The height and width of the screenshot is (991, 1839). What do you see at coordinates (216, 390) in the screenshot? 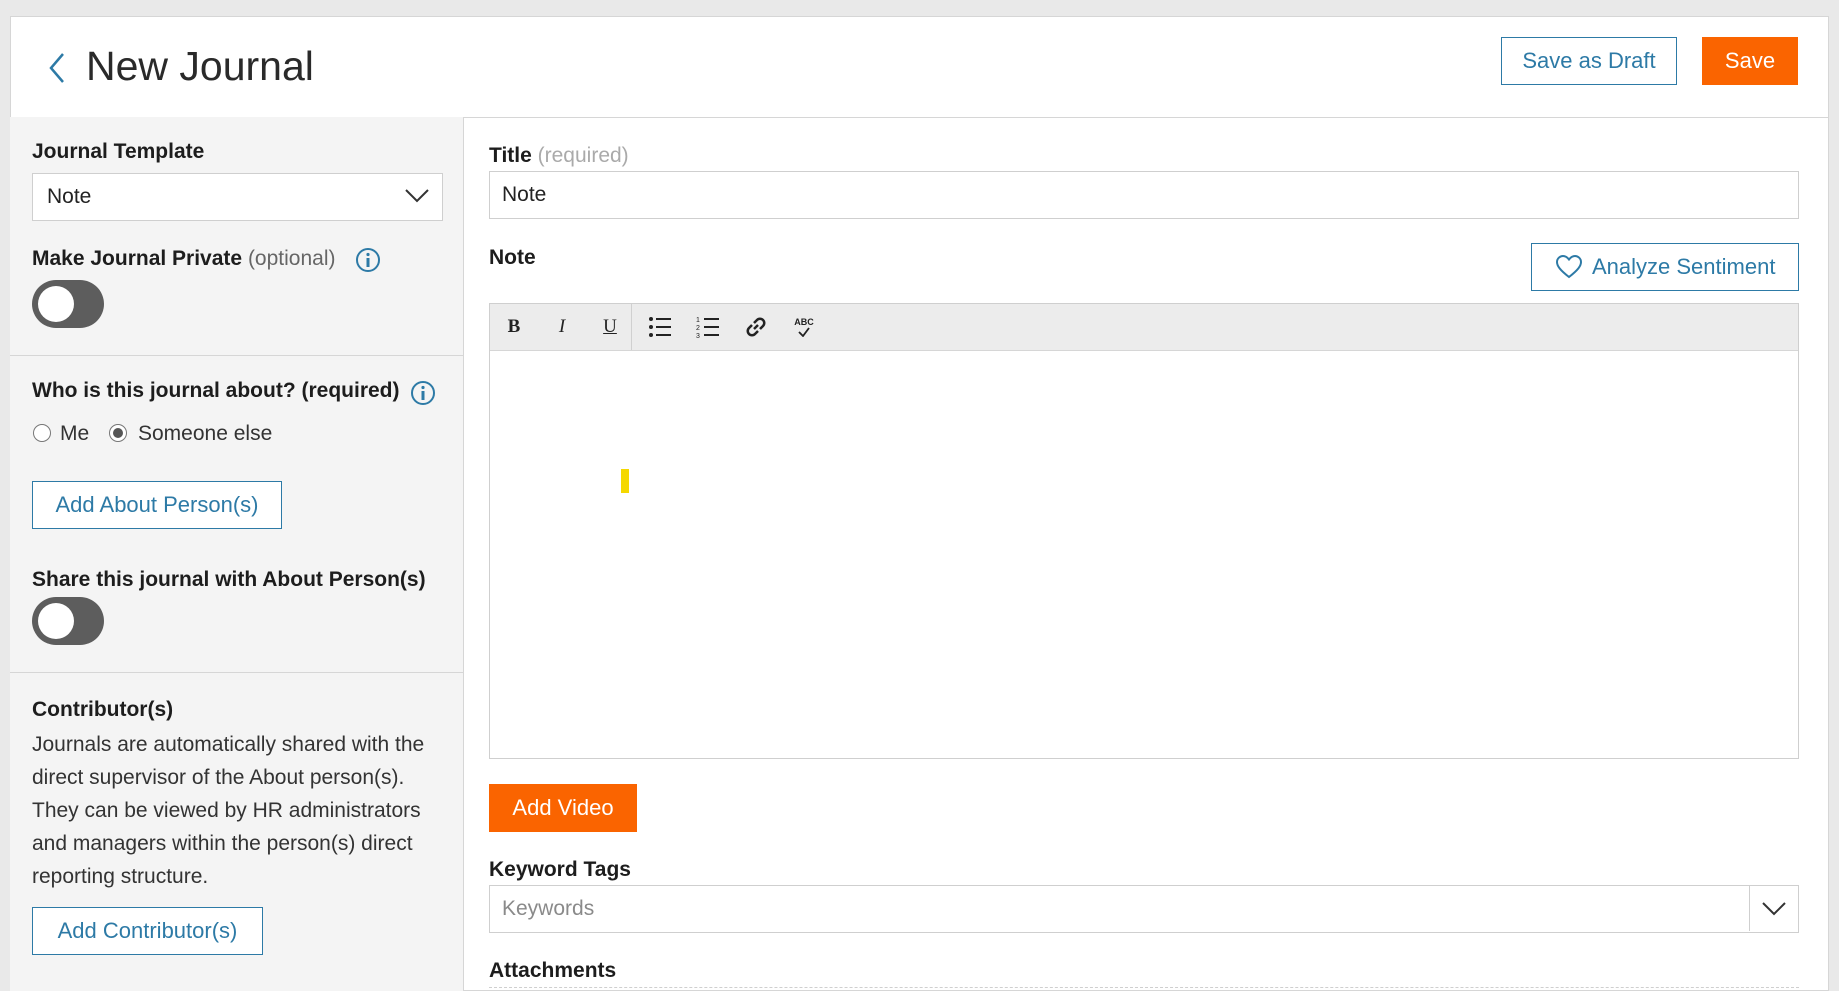
I see `about-label: Who is this journal about? (required)` at bounding box center [216, 390].